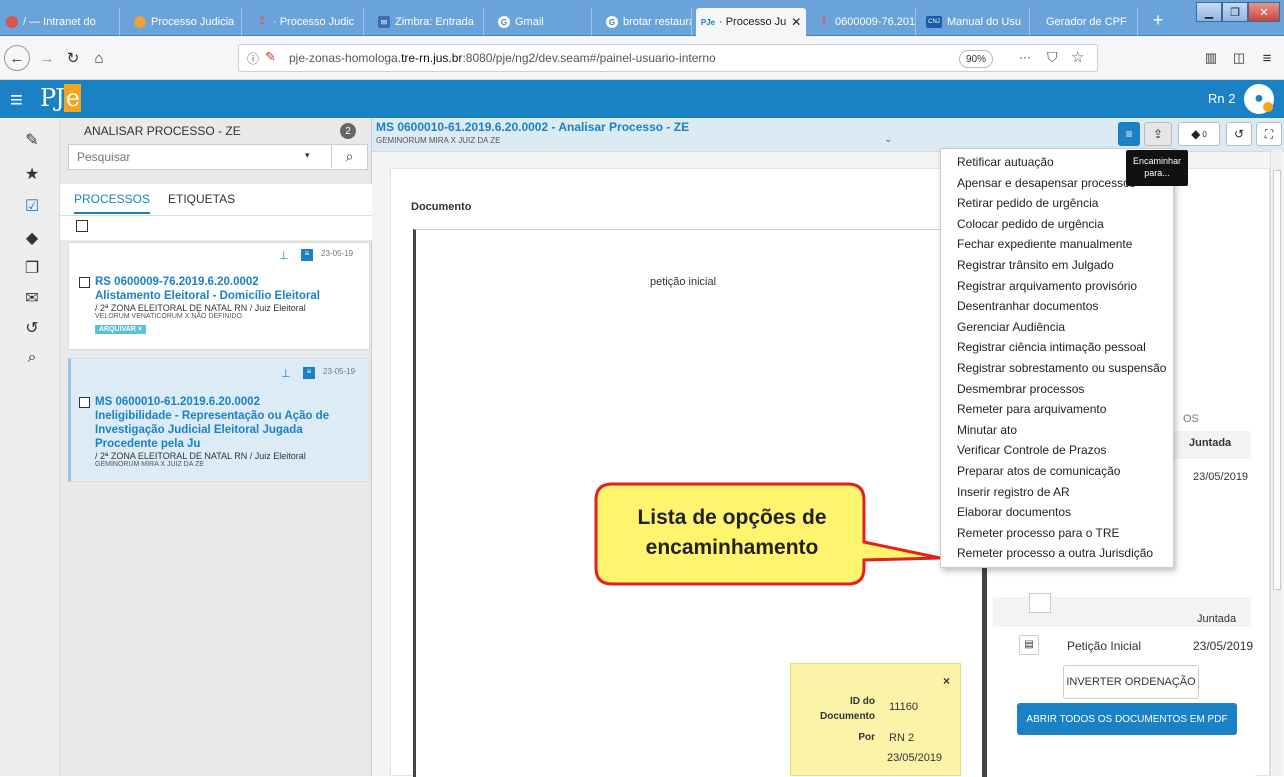 The image size is (1284, 777). I want to click on close-icon: ✕, so click(796, 22).